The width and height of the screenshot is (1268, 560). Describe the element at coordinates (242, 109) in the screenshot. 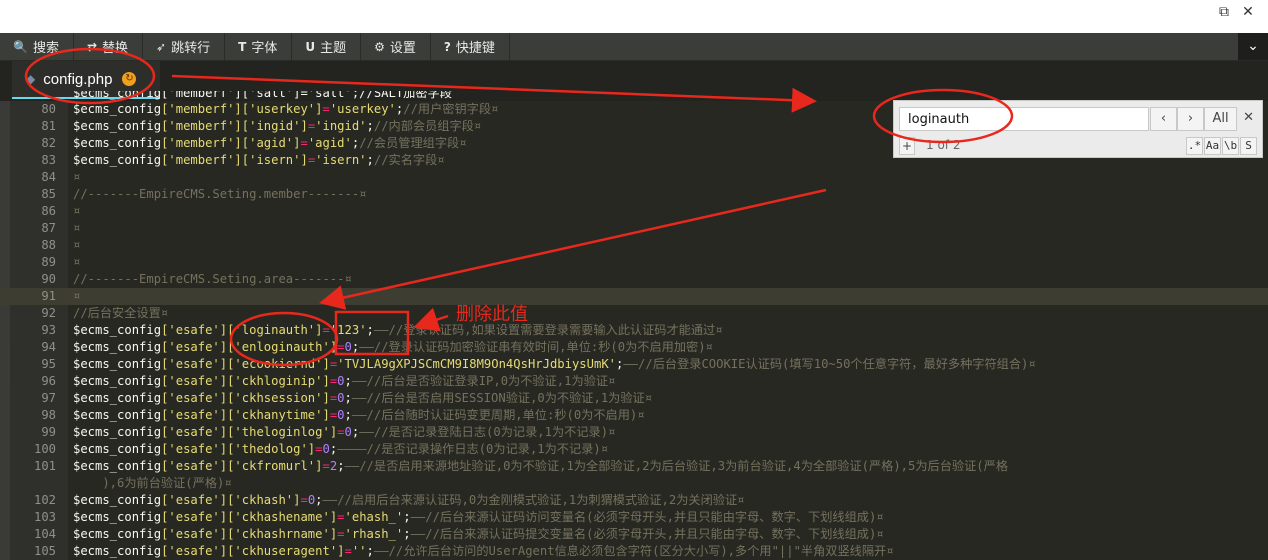

I see `code-array-keys: ['memberf']['userkey']` at that location.